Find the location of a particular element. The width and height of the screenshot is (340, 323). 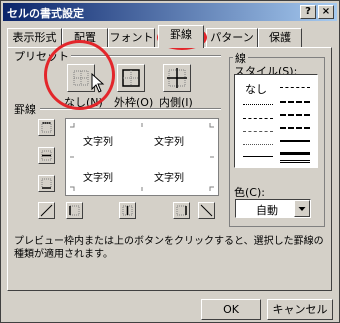

help-button: ? is located at coordinates (308, 12).